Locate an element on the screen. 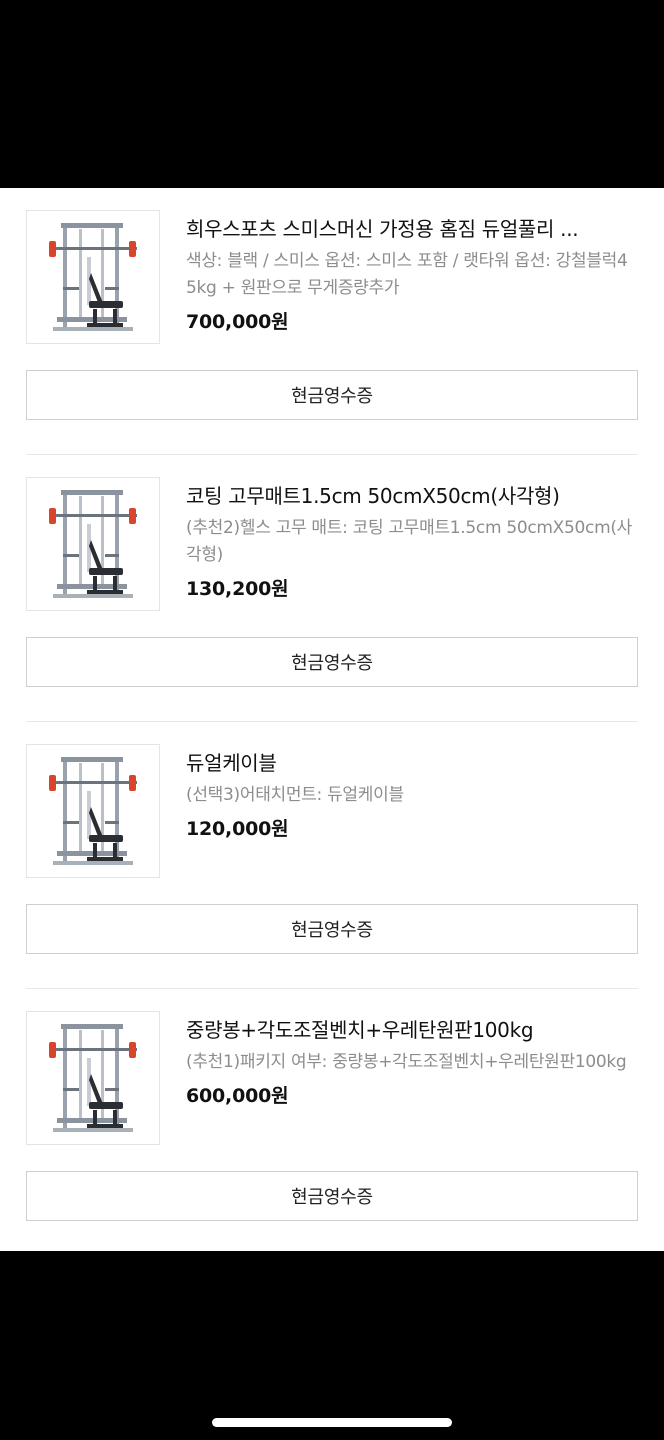 The image size is (664, 1440). product-price: 600,000원 is located at coordinates (237, 1096).